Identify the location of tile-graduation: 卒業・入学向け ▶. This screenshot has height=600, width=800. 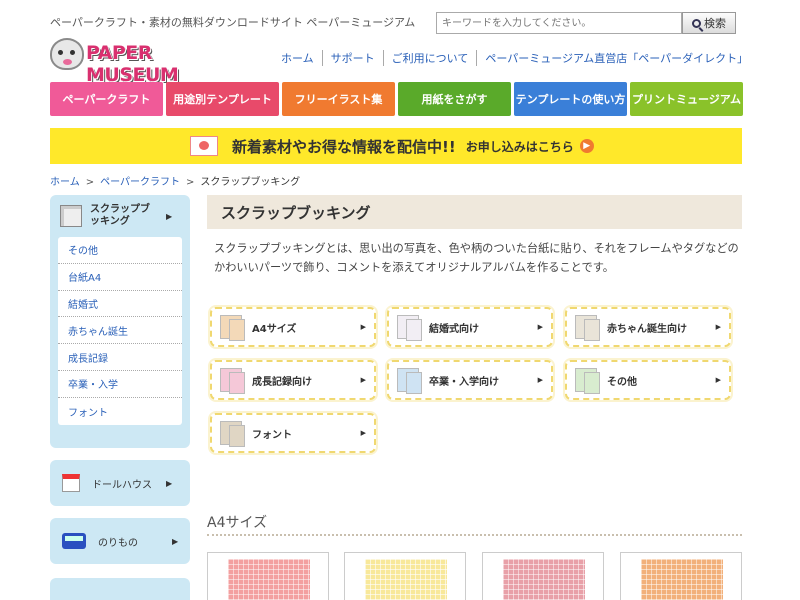
(470, 380).